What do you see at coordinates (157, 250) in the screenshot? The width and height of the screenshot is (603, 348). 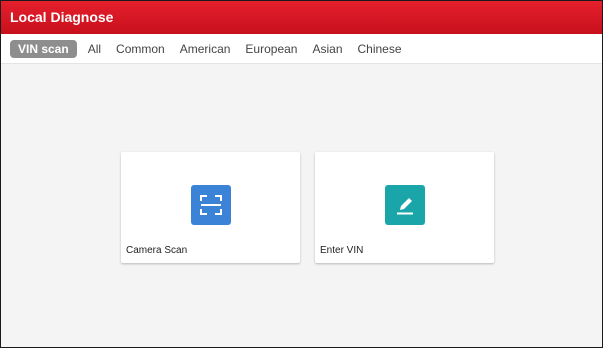 I see `camera-scan-label: Camera Scan` at bounding box center [157, 250].